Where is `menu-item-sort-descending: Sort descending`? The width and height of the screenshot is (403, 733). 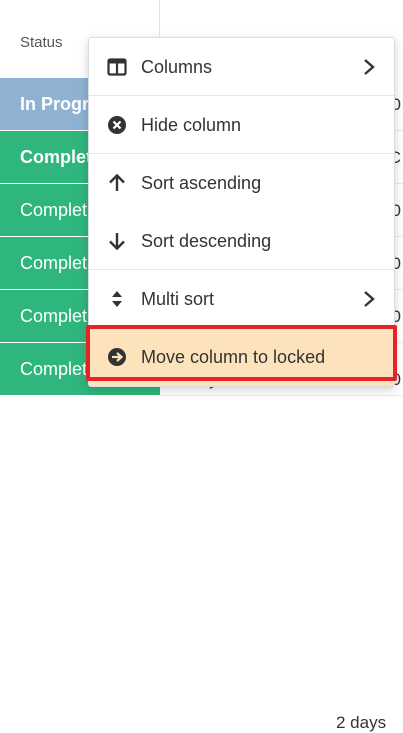
menu-item-sort-descending: Sort descending is located at coordinates (241, 241).